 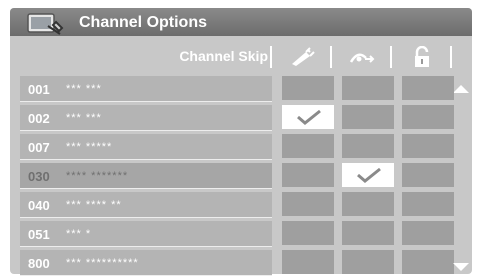 What do you see at coordinates (39, 118) in the screenshot?
I see `channel-number: 002` at bounding box center [39, 118].